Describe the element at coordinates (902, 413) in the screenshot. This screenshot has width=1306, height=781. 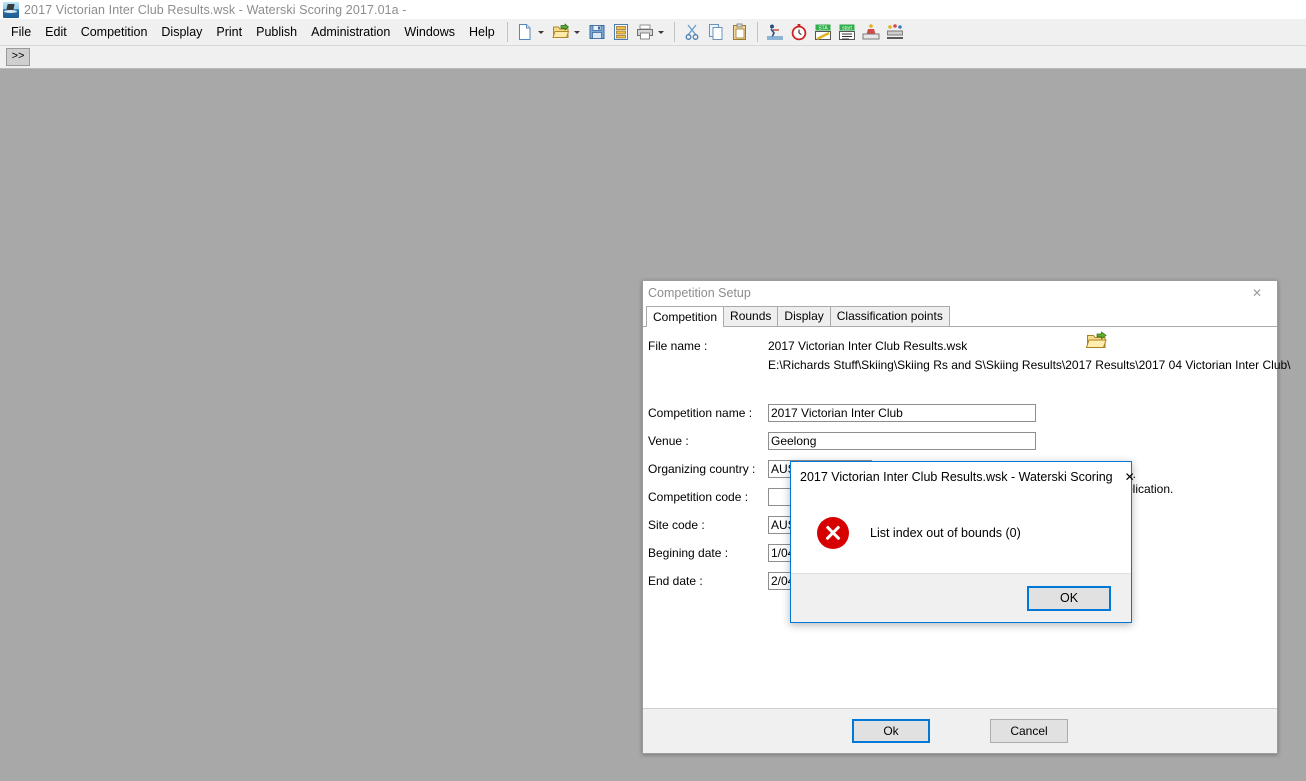
I see `competition-name-input` at that location.